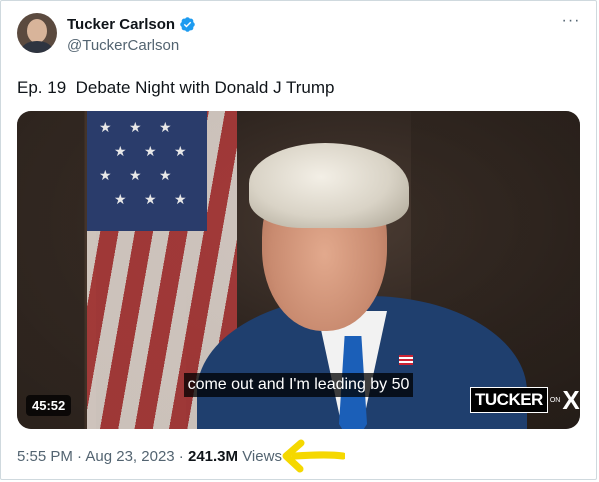  I want to click on tucker-on-x-logo: TUCKER ON X, so click(525, 400).